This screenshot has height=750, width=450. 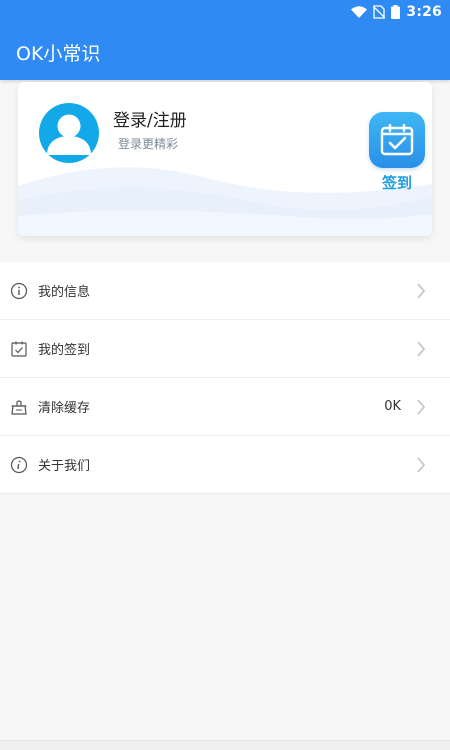 What do you see at coordinates (225, 407) in the screenshot?
I see `menu-item-clear-cache: 清除缓存 0K` at bounding box center [225, 407].